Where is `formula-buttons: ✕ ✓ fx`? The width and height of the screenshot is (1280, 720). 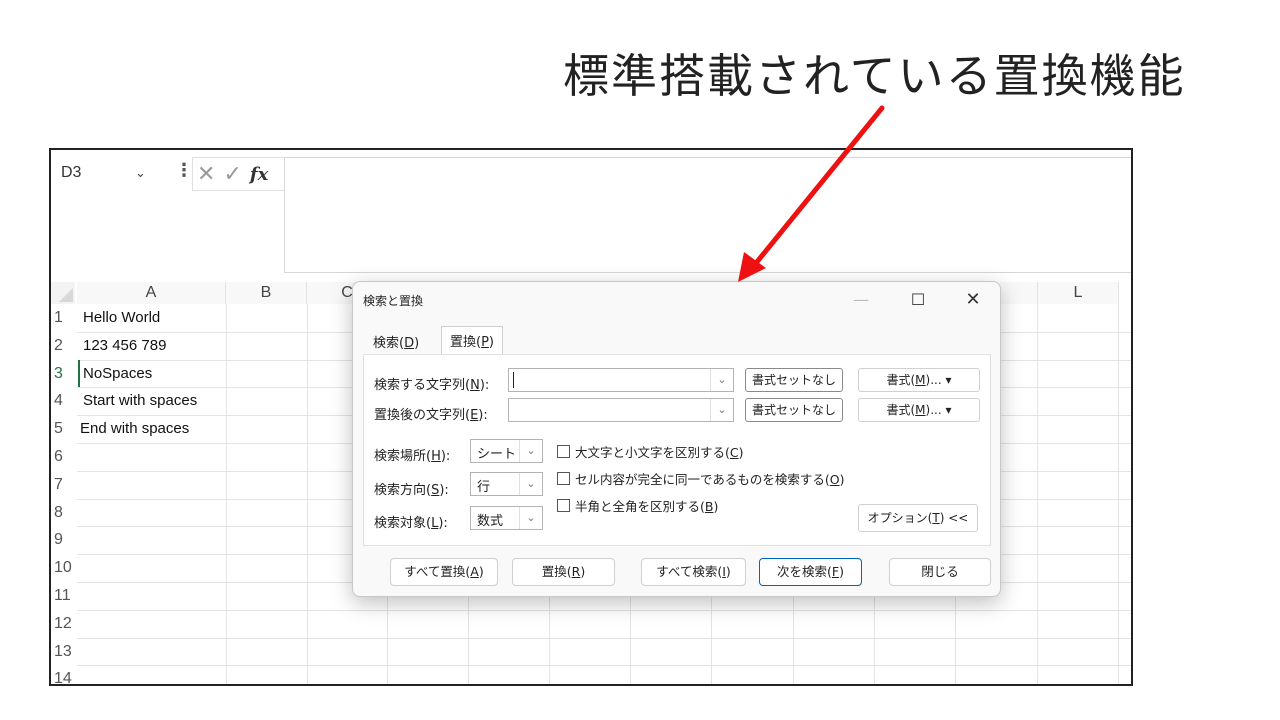
formula-buttons: ✕ ✓ fx is located at coordinates (240, 174).